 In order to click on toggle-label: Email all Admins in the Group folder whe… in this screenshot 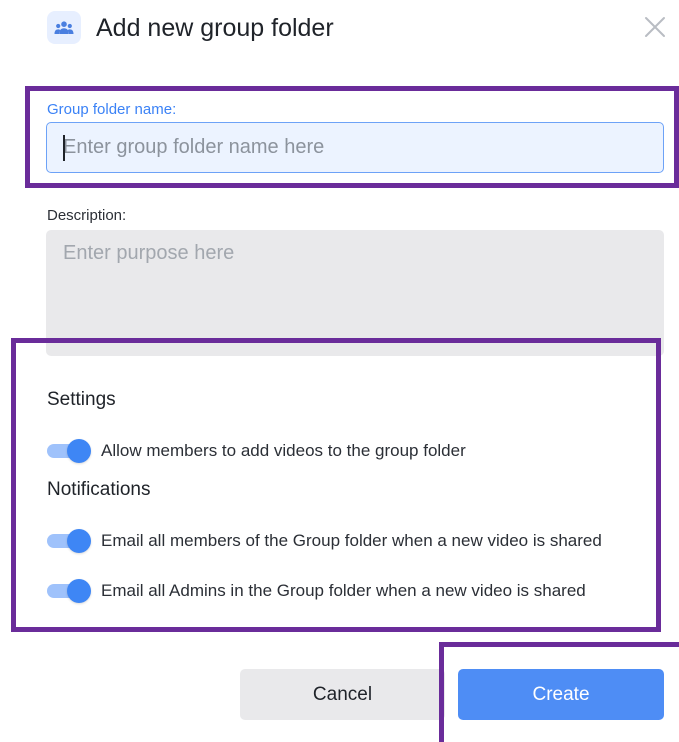, I will do `click(343, 590)`.